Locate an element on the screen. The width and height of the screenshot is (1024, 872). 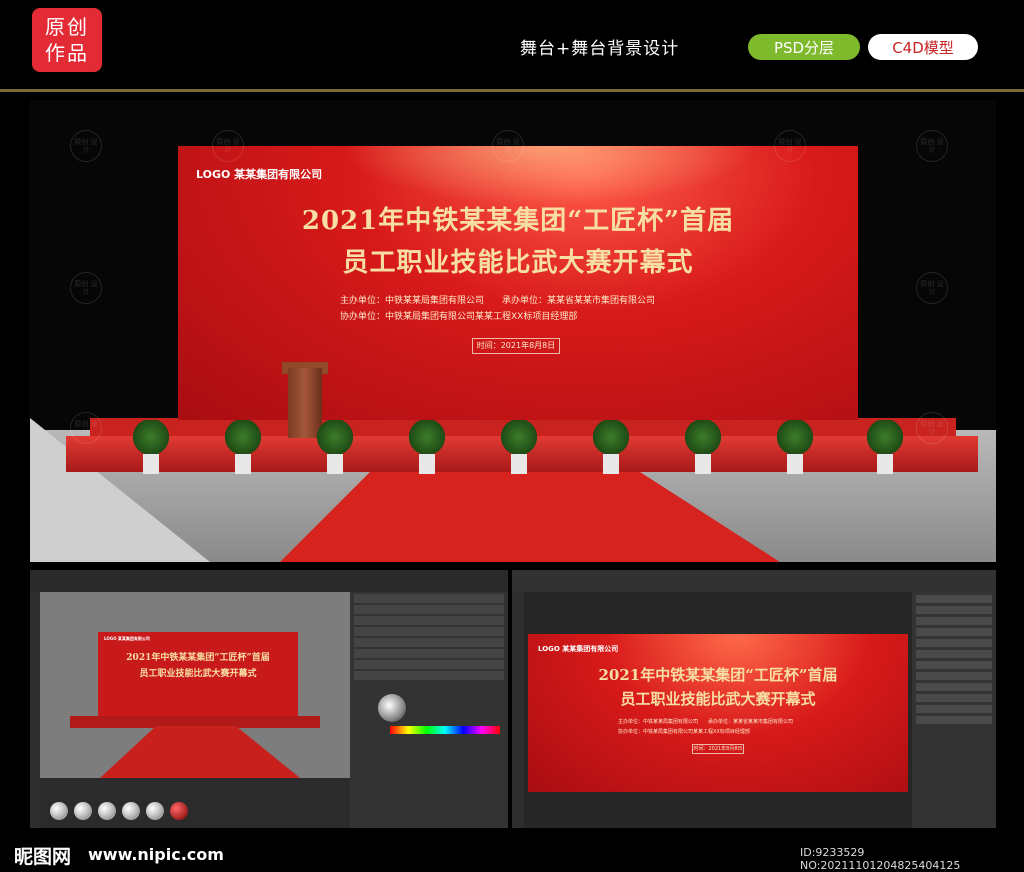
badge-line-2: 作品 is located at coordinates (67, 53).